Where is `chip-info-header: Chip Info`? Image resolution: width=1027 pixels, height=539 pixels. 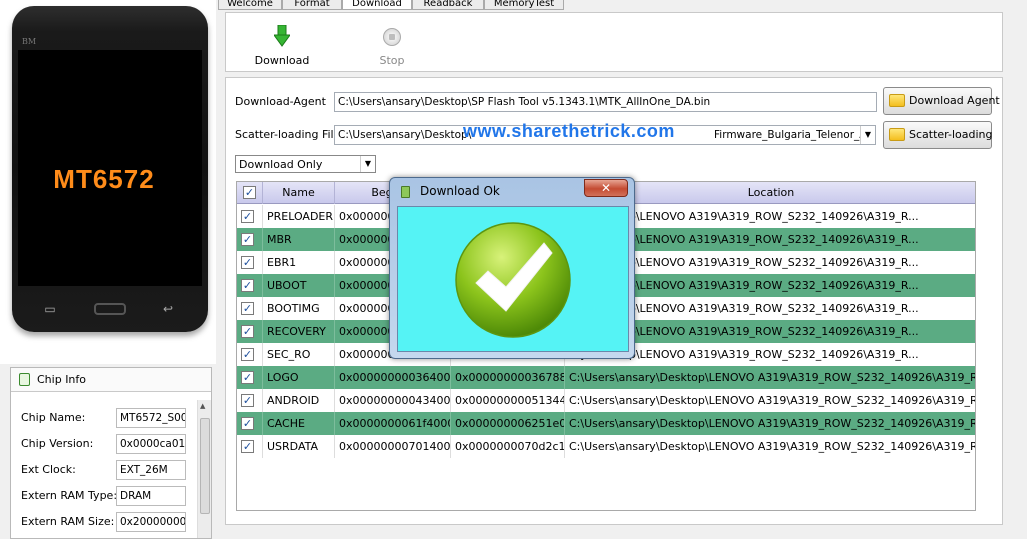 chip-info-header: Chip Info is located at coordinates (111, 380).